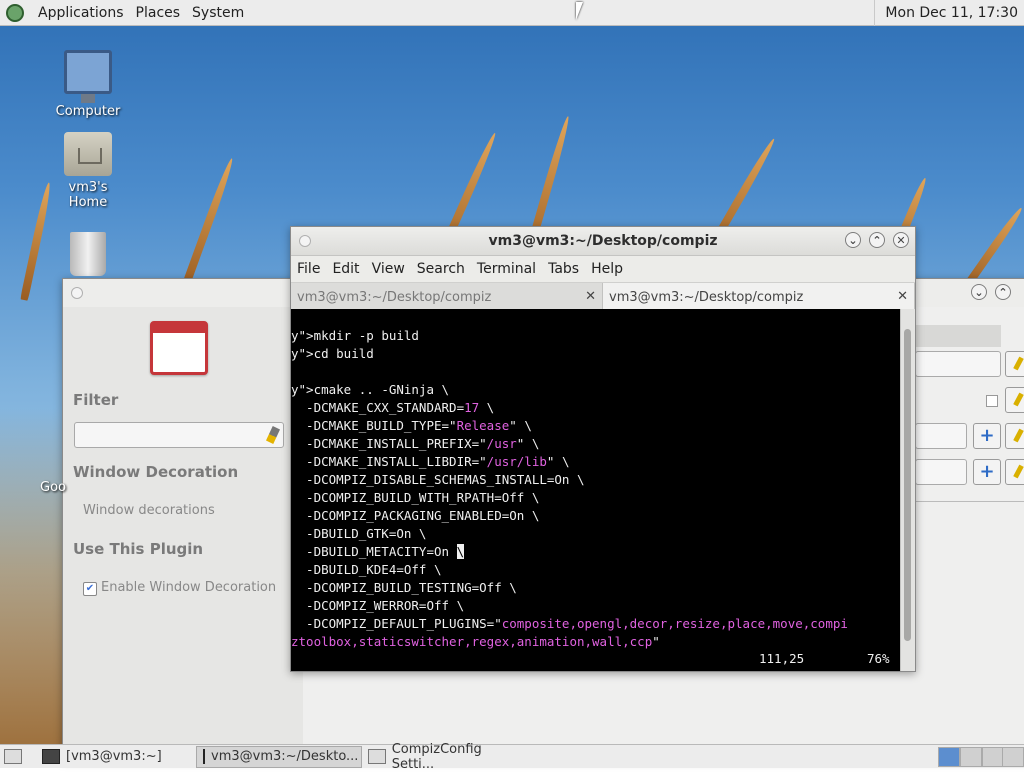  I want to click on taskbar-item-label: [vm3@vm3:~], so click(114, 756).